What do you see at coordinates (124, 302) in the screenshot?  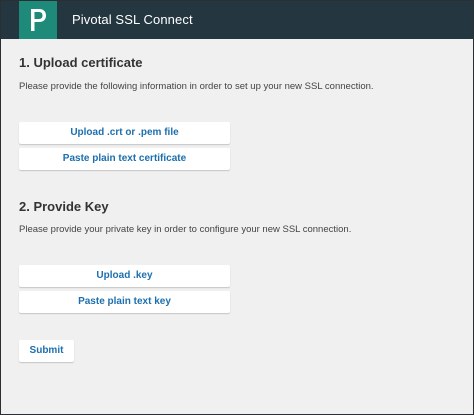 I see `paste-plain-text-key-button: Paste plain text key` at bounding box center [124, 302].